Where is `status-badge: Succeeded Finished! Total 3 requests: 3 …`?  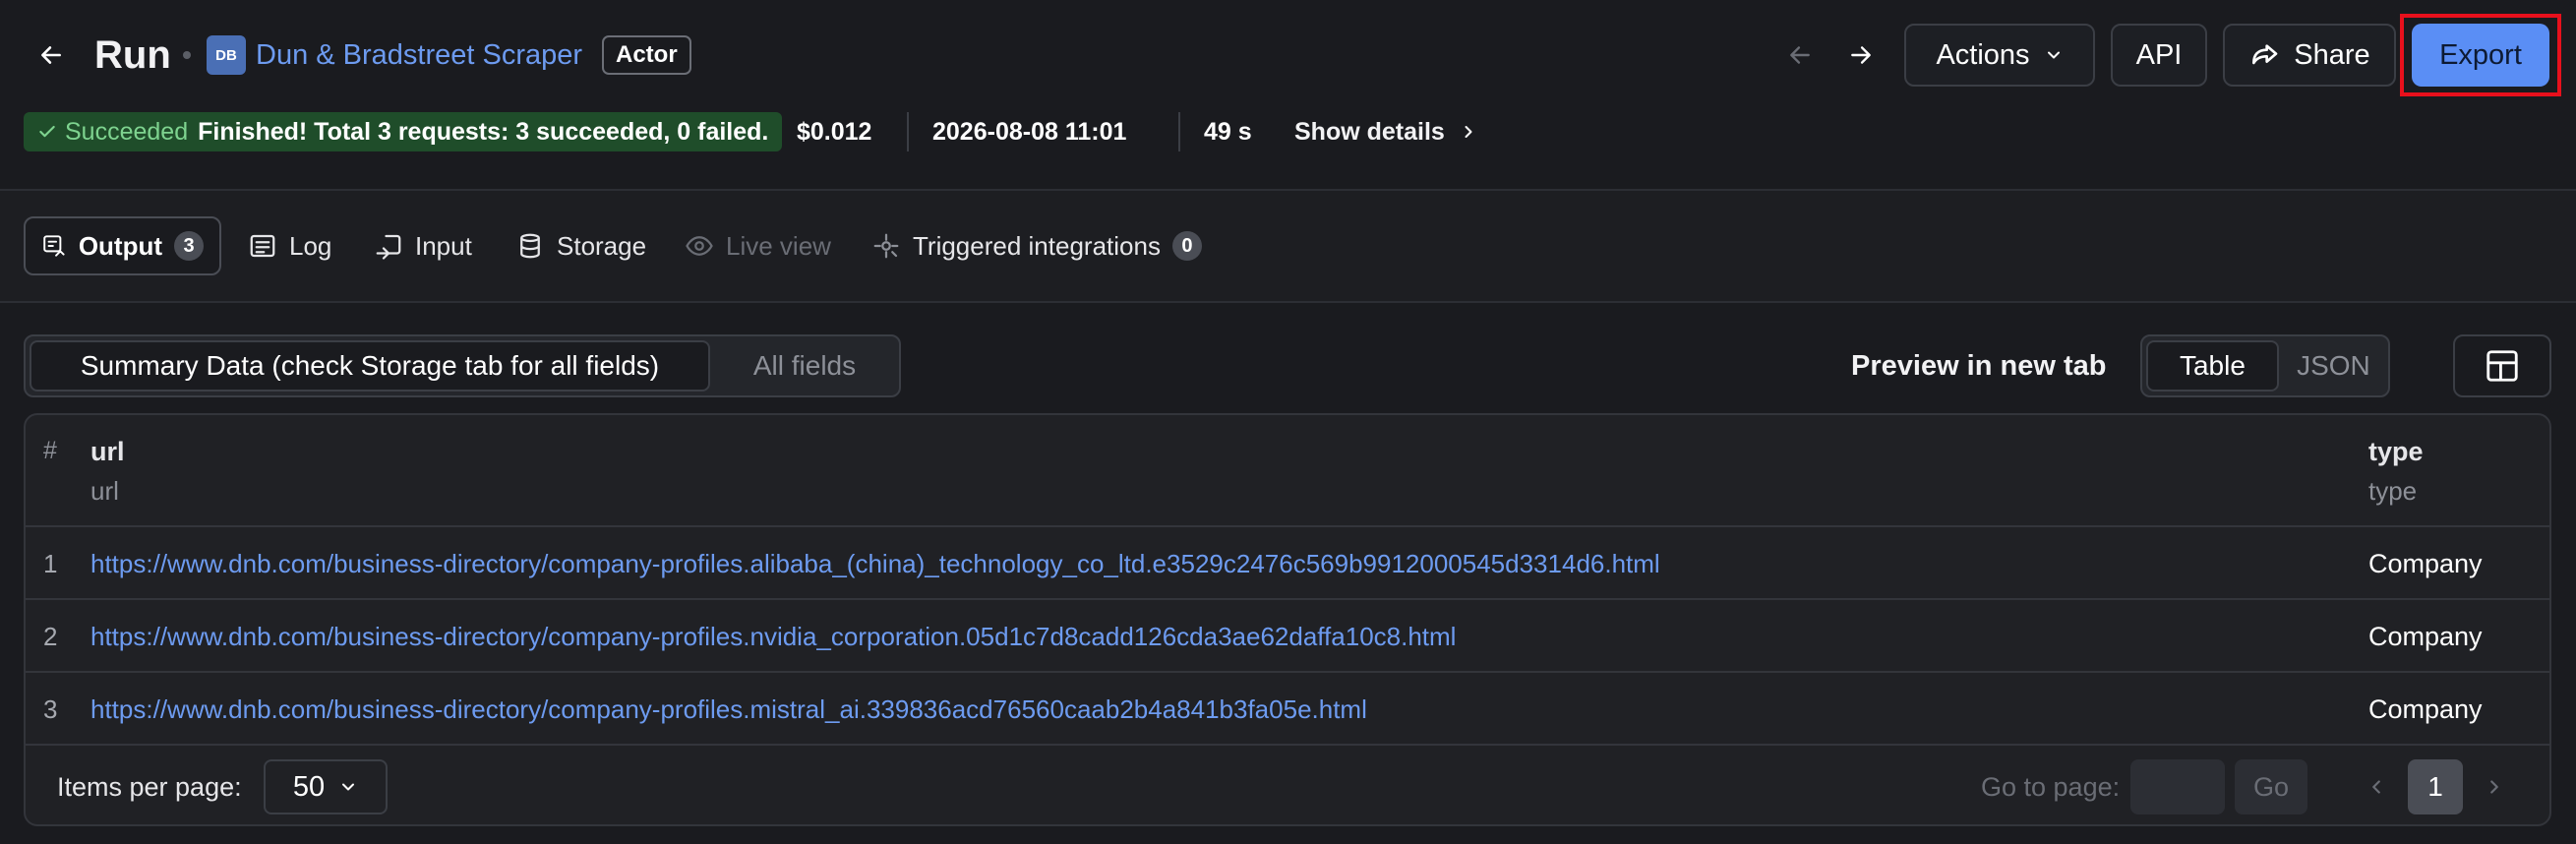
status-badge: Succeeded Finished! Total 3 requests: 3 … is located at coordinates (404, 131).